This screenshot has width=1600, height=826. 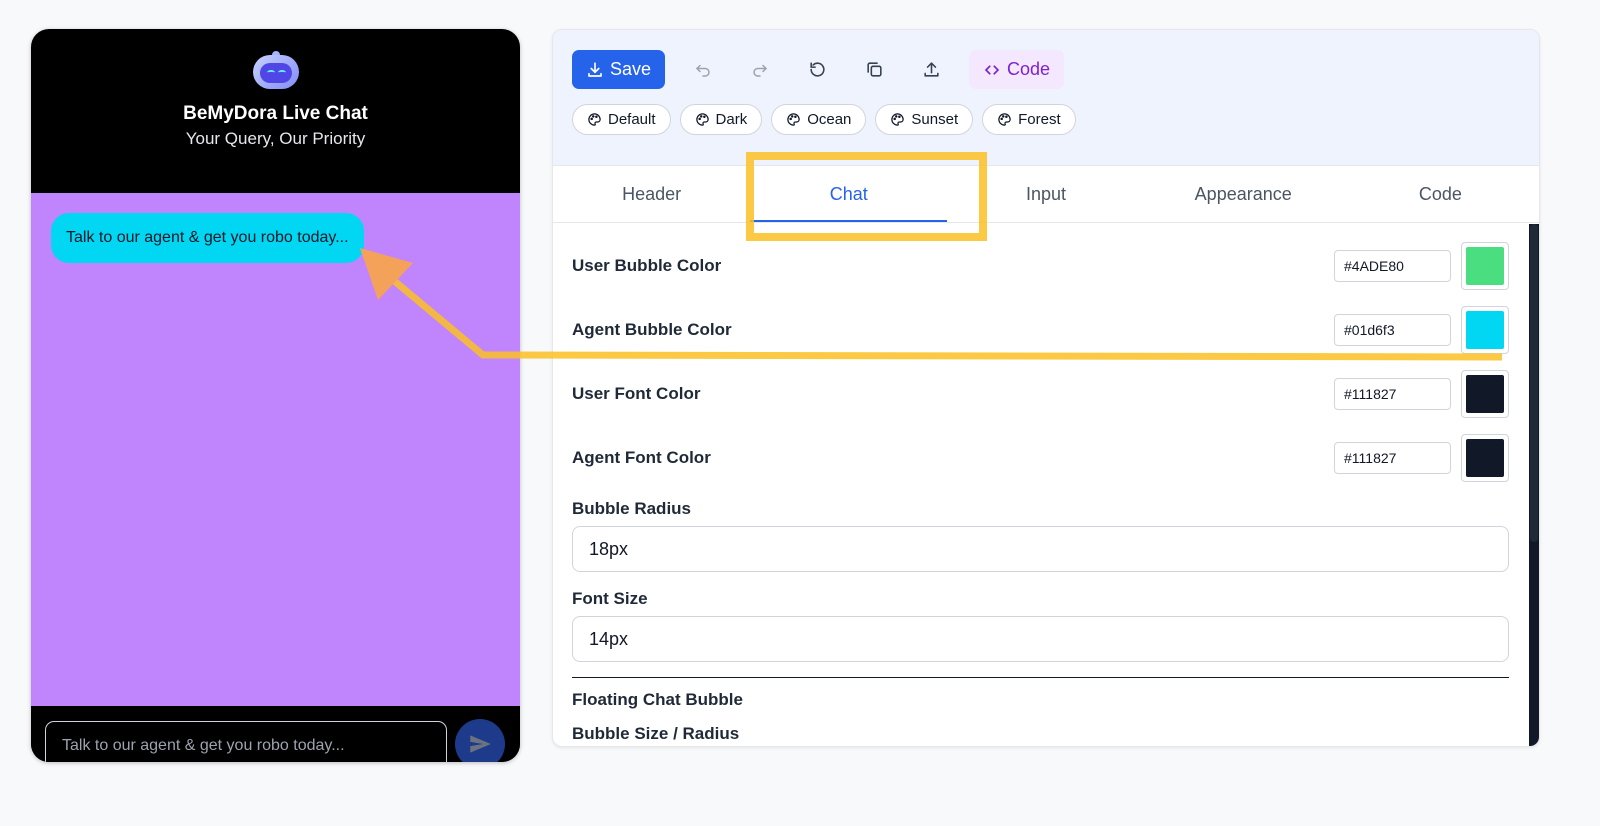 I want to click on undo-icon, so click(x=702, y=70).